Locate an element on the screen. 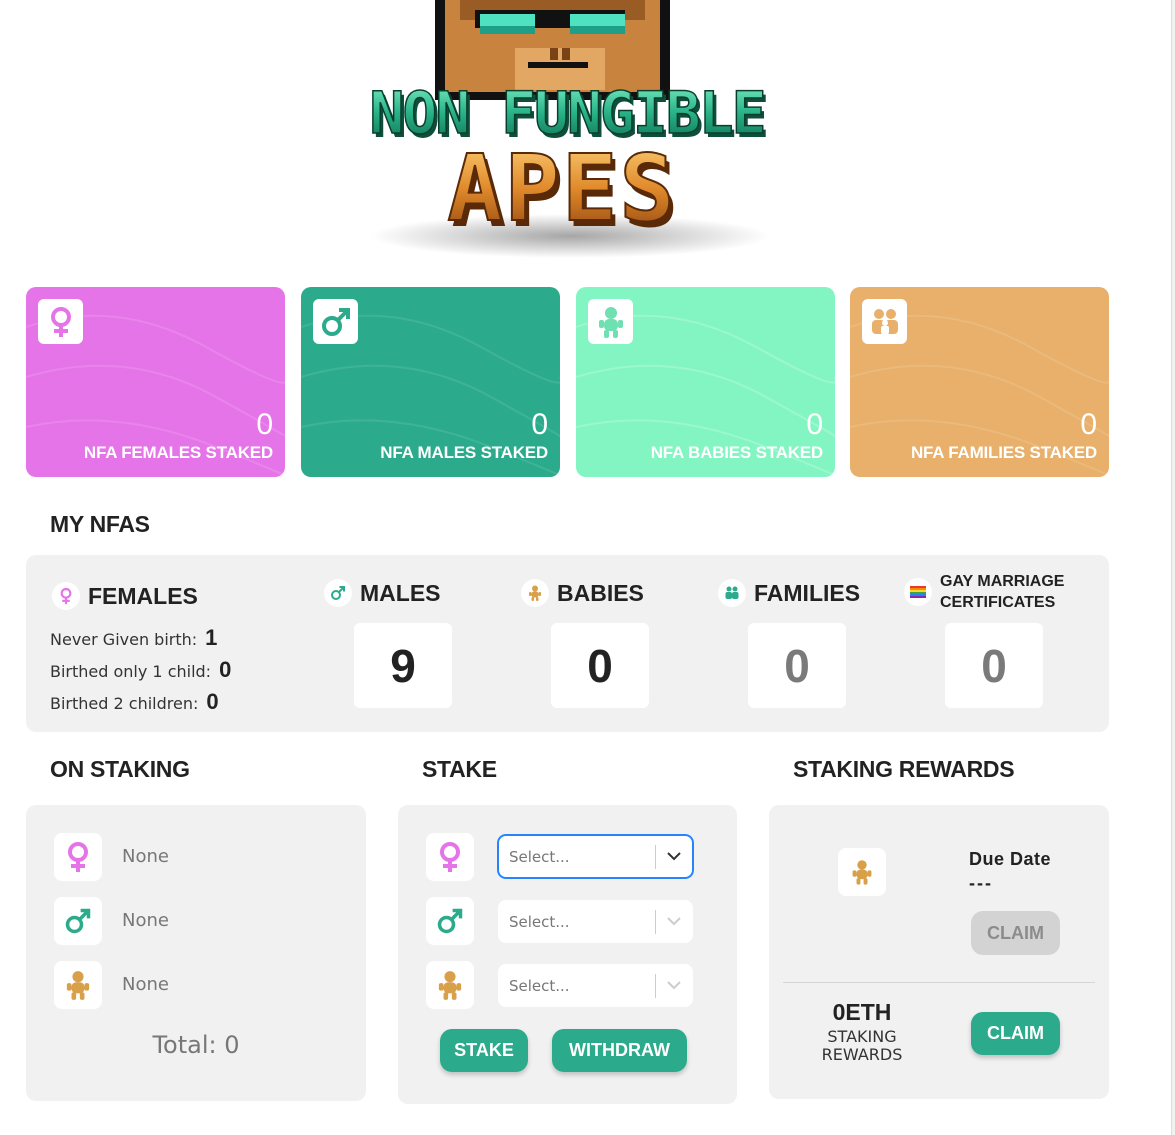 The width and height of the screenshot is (1175, 1135). page-scrollbar is located at coordinates (1173, 567).